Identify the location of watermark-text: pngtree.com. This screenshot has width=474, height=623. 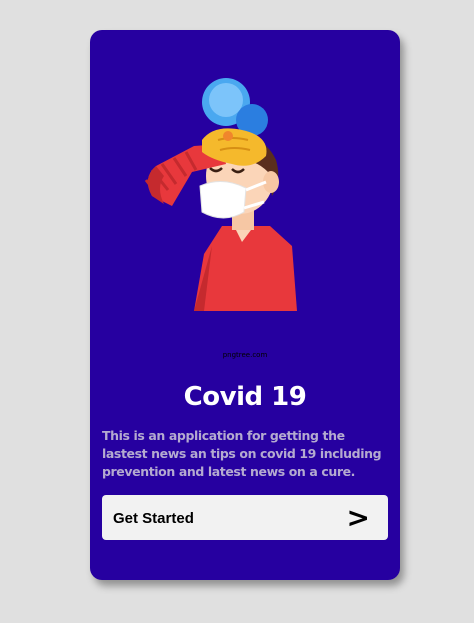
(245, 355).